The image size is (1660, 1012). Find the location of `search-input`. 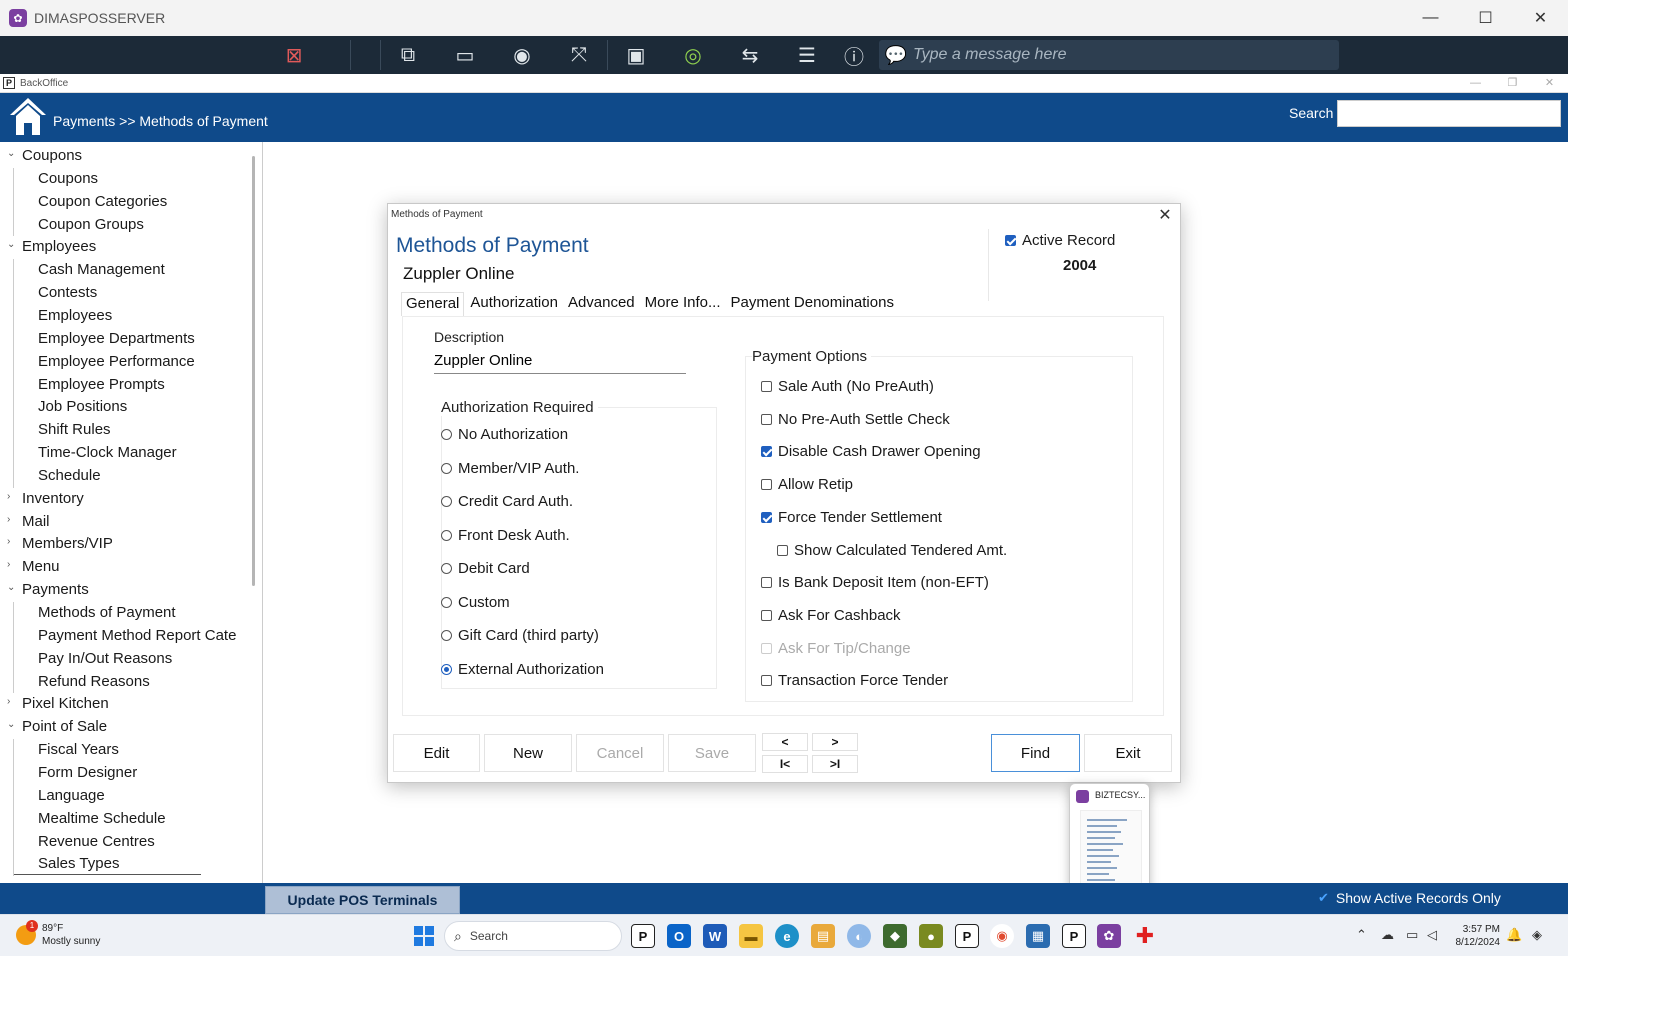

search-input is located at coordinates (1449, 113).